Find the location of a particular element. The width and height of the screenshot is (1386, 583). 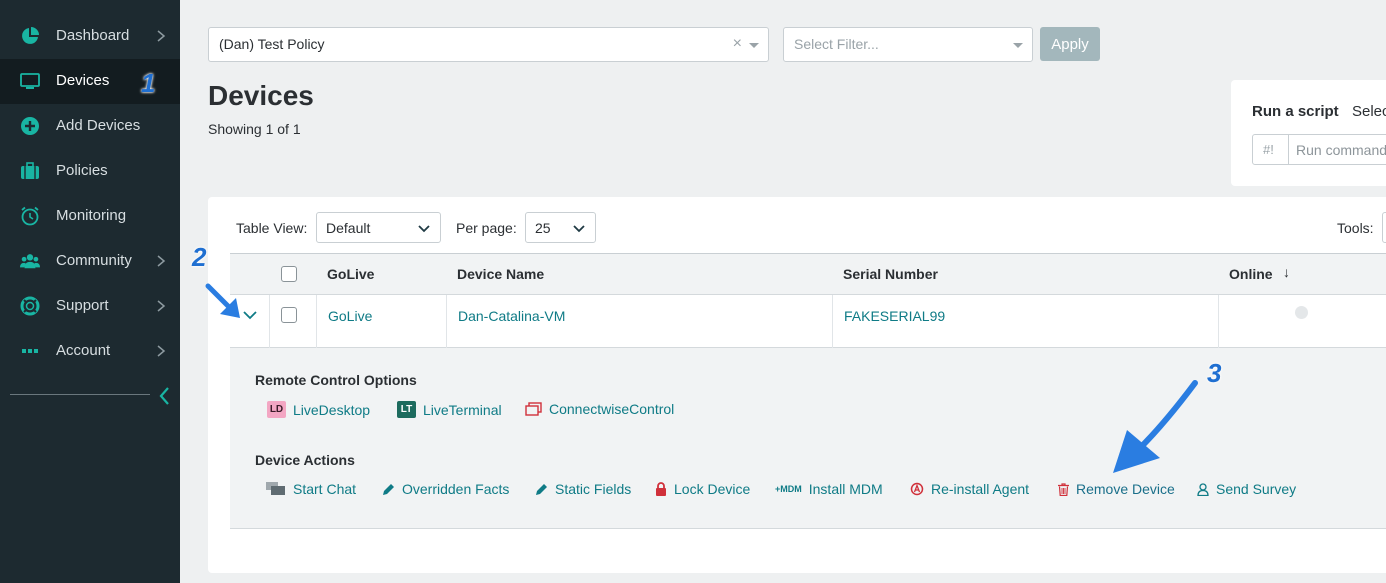

sidebar-divider is located at coordinates (80, 394).